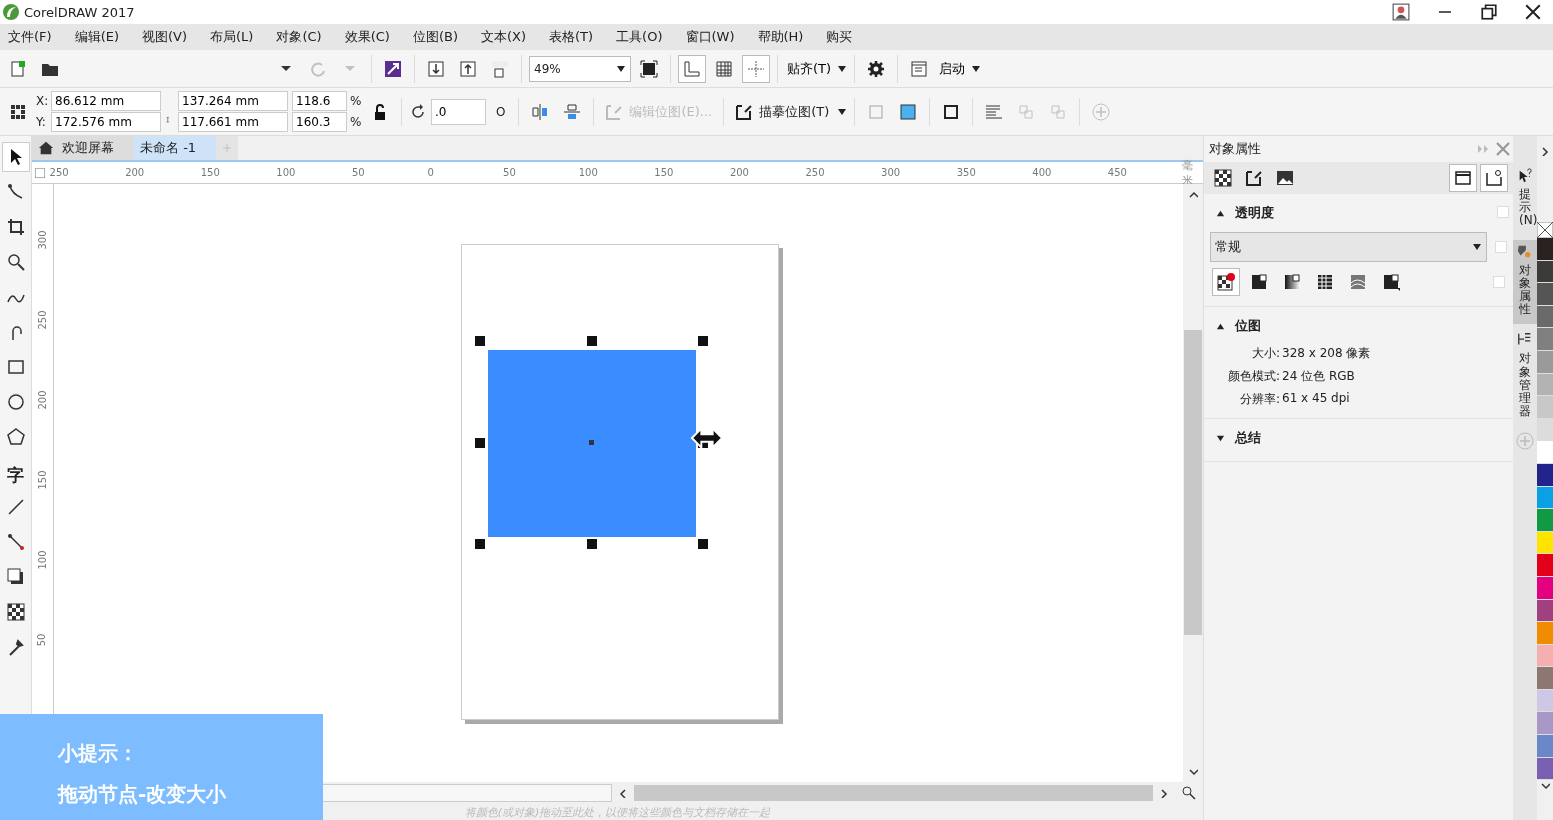 Image resolution: width=1553 pixels, height=820 pixels. Describe the element at coordinates (234, 37) in the screenshot. I see `menu-item: 布局(L)` at that location.